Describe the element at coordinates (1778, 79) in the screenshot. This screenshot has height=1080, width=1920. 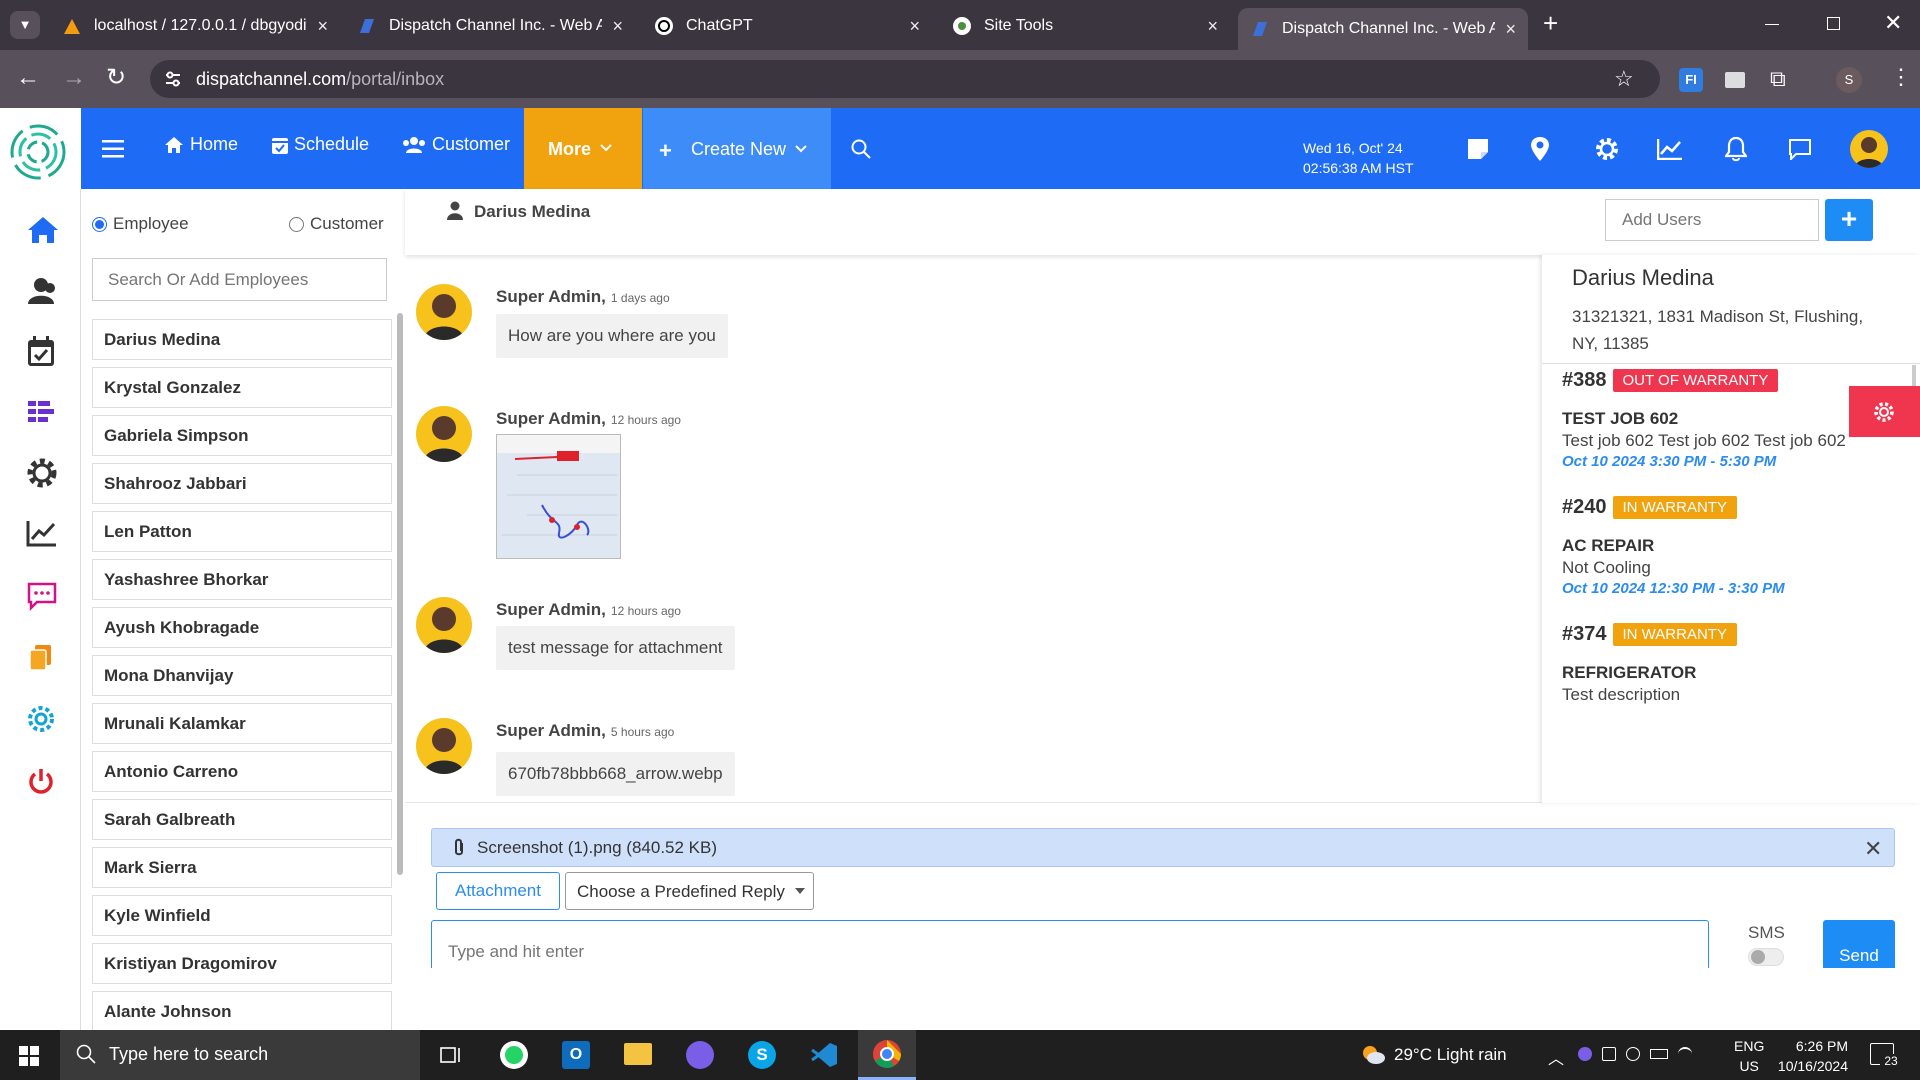
I see `extensions-puzzle-icon: ⧉` at that location.